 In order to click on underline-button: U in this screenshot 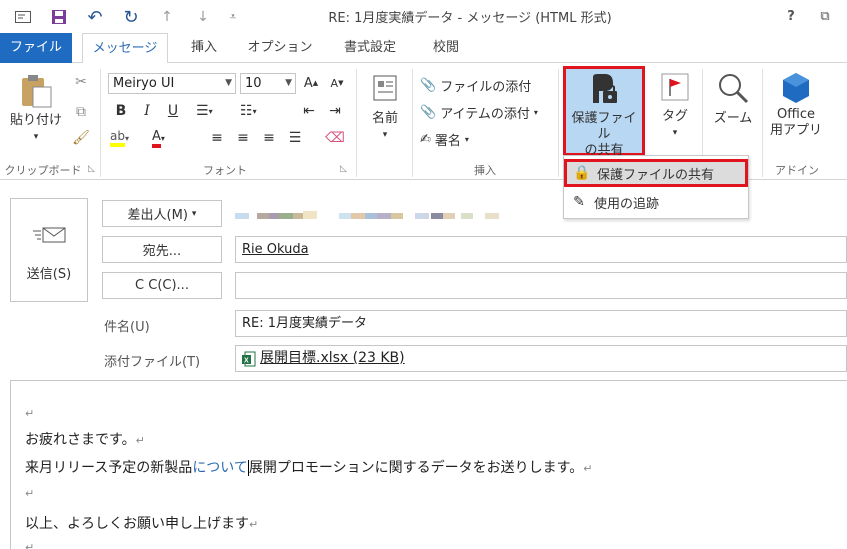, I will do `click(173, 111)`.